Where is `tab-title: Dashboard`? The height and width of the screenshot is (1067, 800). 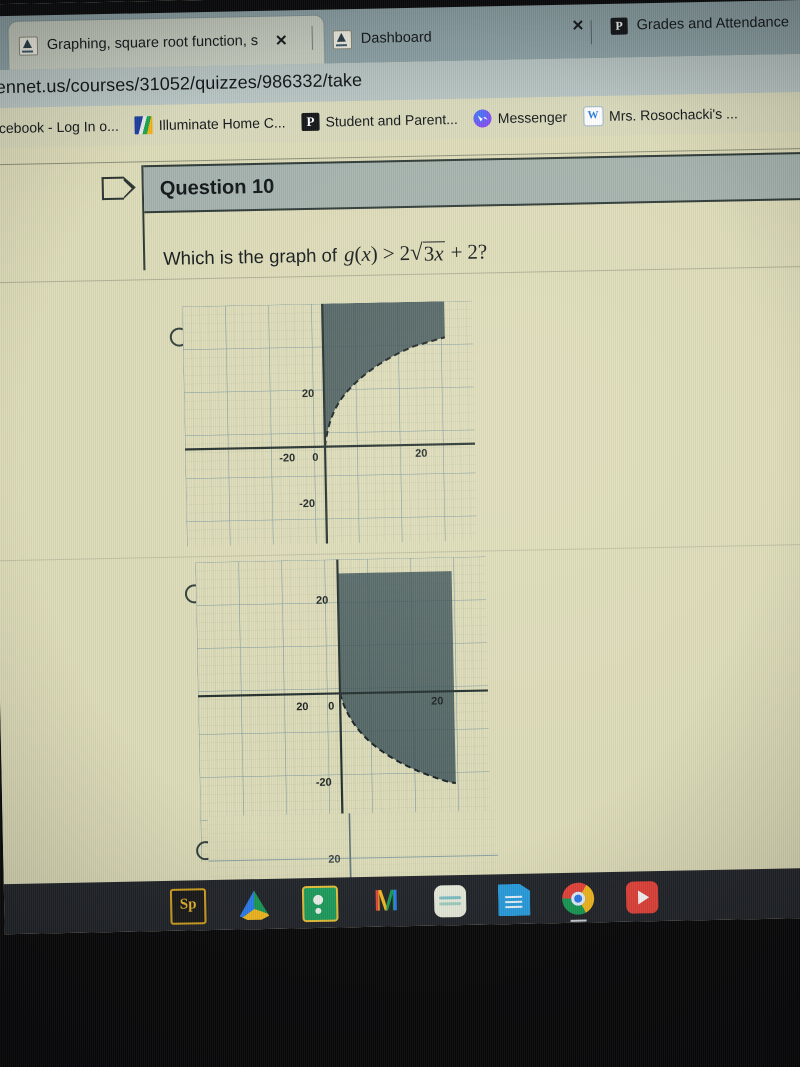
tab-title: Dashboard is located at coordinates (396, 38).